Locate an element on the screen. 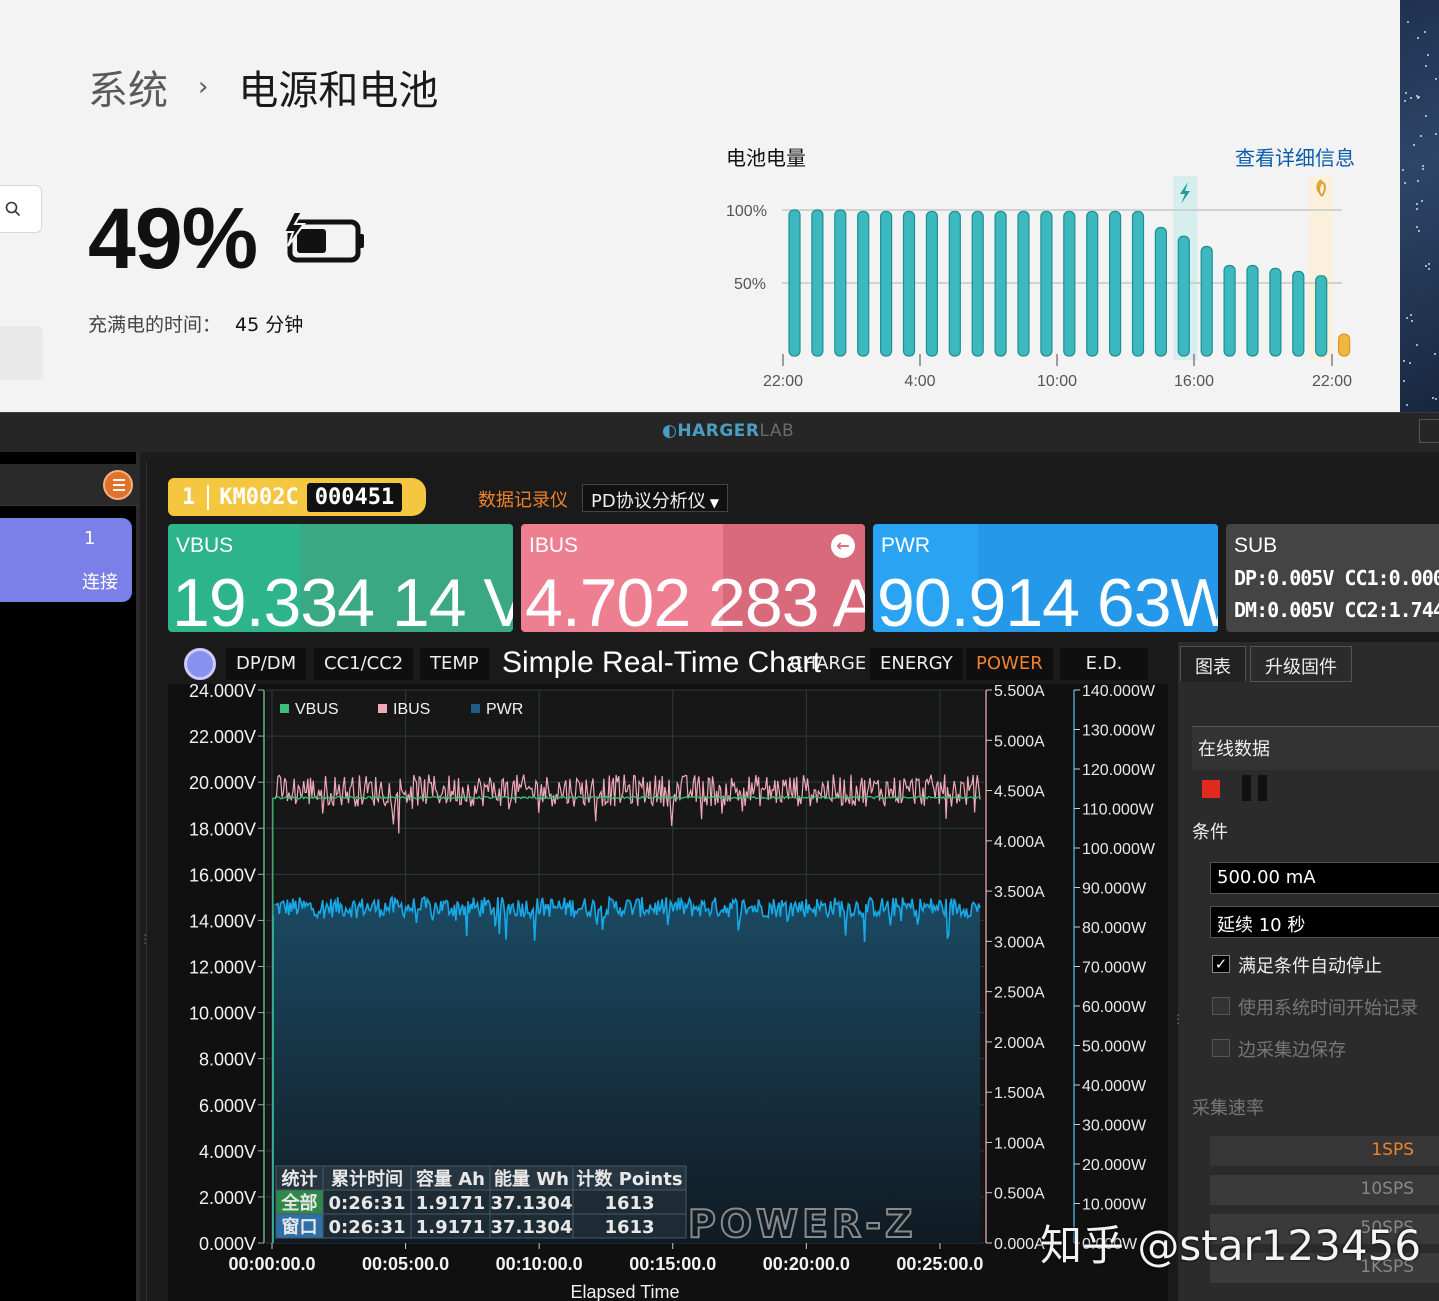 The height and width of the screenshot is (1301, 1439). stats-value: 窗口 is located at coordinates (300, 1227).